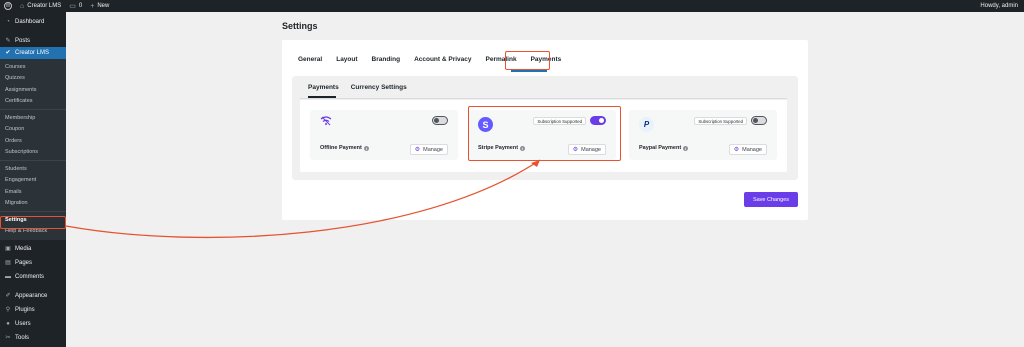 This screenshot has width=1024, height=347. Describe the element at coordinates (40, 6) in the screenshot. I see `site-name-link: ⌂ Creator LMS` at that location.